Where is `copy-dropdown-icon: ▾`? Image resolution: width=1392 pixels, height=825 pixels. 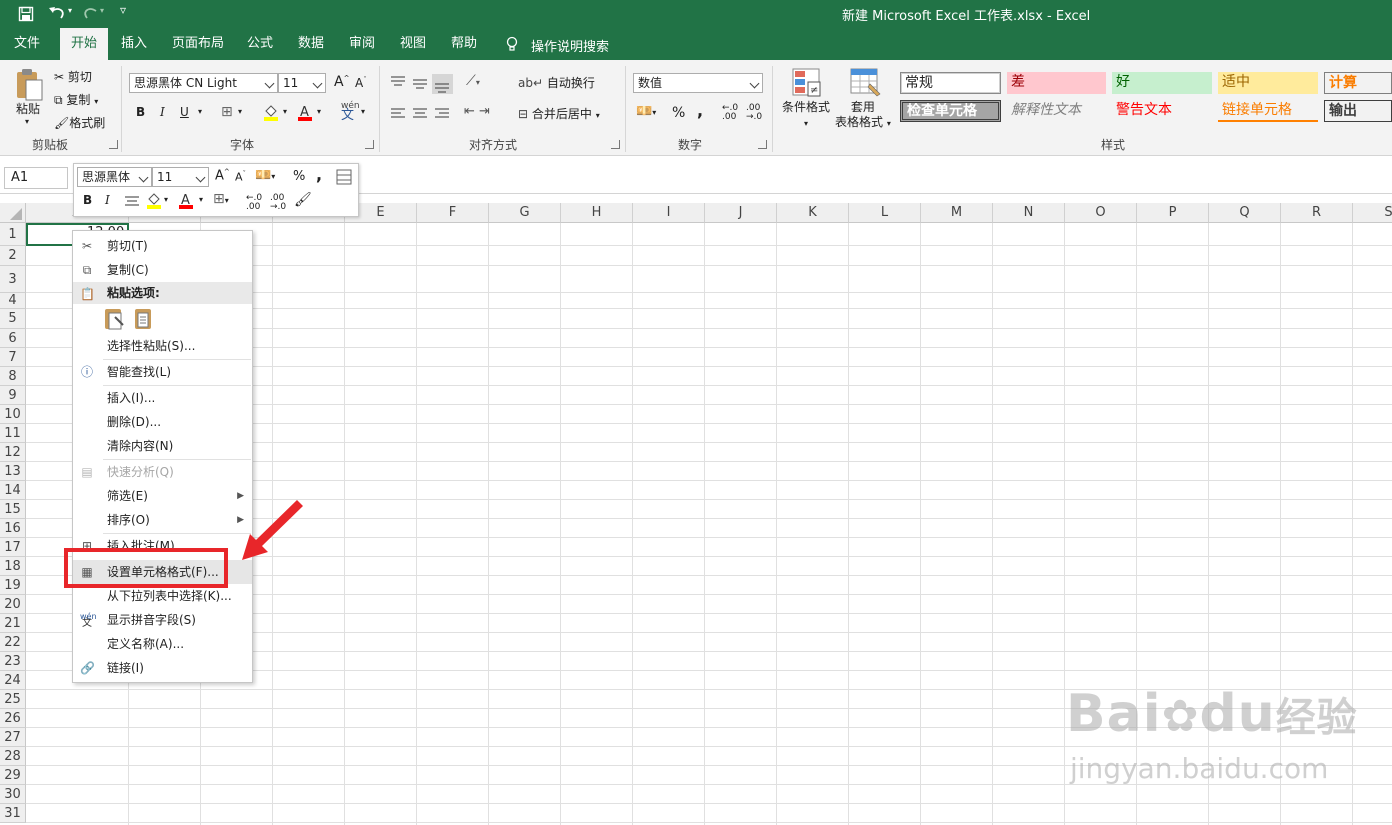 copy-dropdown-icon: ▾ is located at coordinates (96, 101).